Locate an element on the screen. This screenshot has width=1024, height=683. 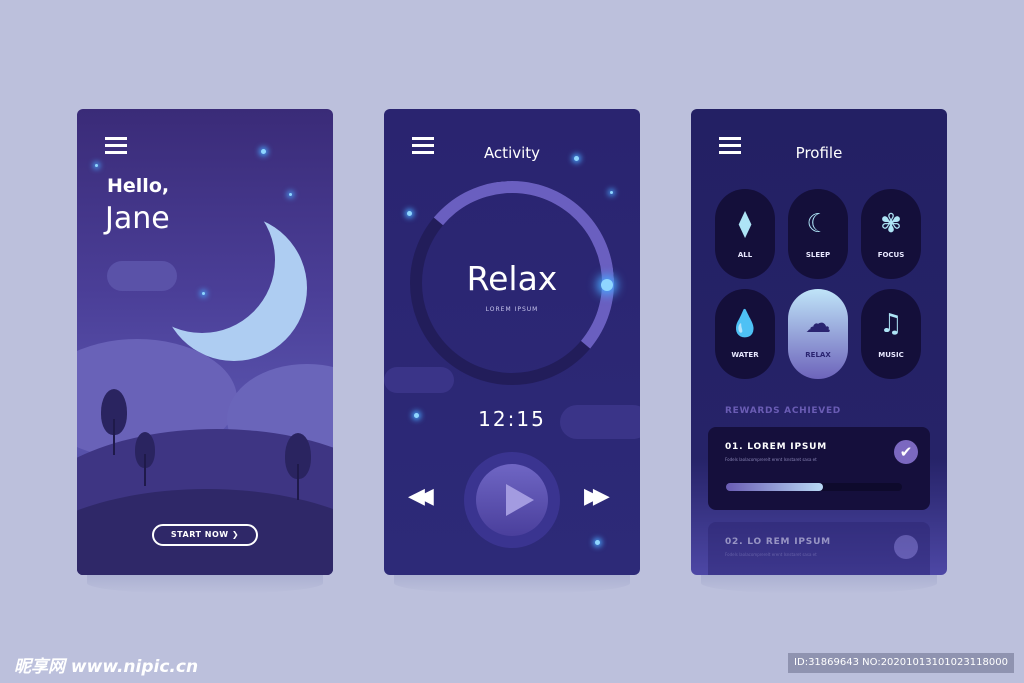
category-all: ⧫ ALL is located at coordinates (745, 234).